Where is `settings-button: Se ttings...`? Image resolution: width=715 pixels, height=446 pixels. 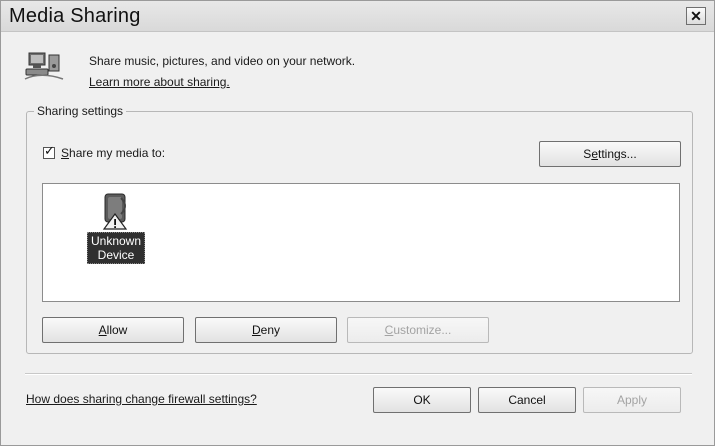 settings-button: Se ttings... is located at coordinates (610, 154).